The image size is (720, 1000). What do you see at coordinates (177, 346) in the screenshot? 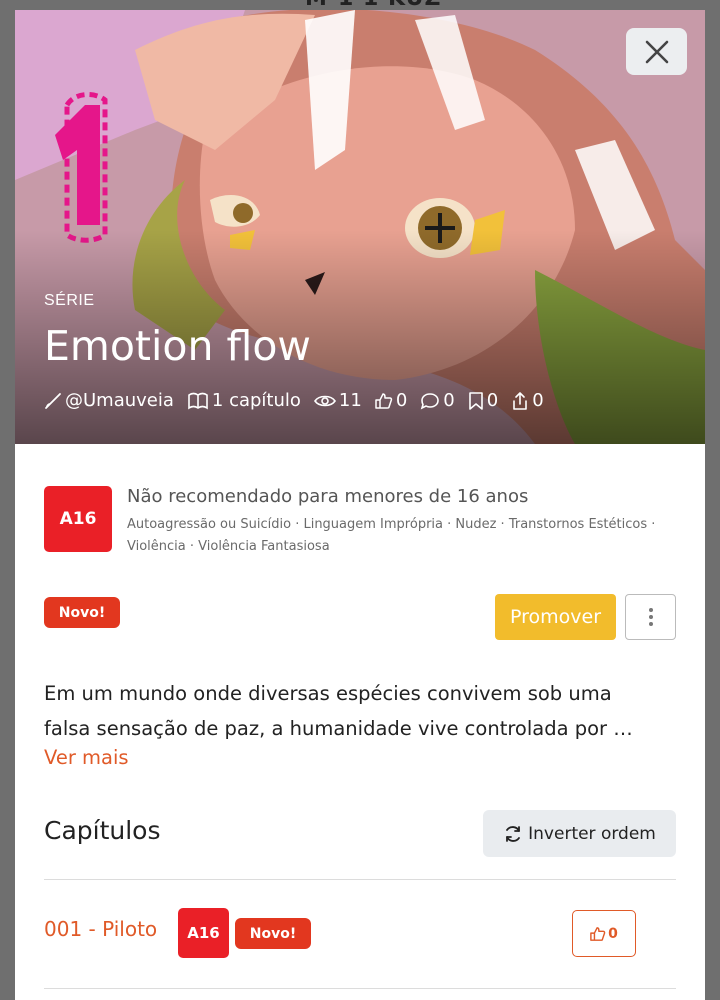
I see `series-title: Emotion flow` at bounding box center [177, 346].